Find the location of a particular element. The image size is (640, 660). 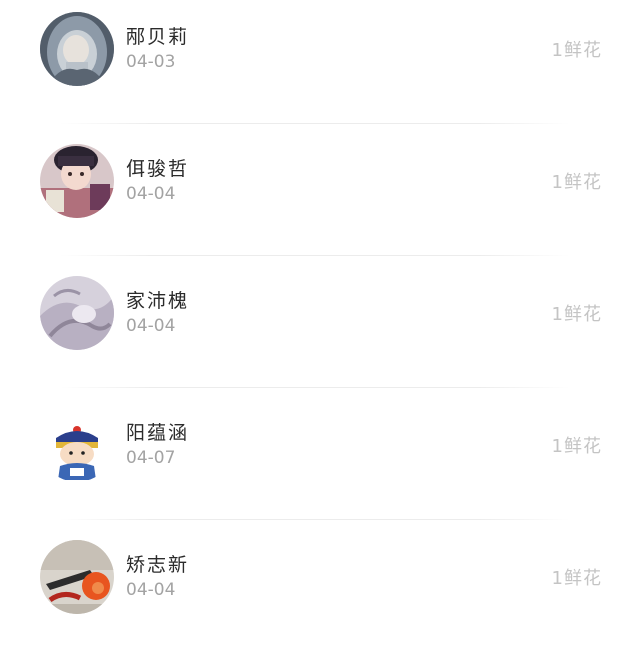

gift-date: 04-03 is located at coordinates (151, 62).